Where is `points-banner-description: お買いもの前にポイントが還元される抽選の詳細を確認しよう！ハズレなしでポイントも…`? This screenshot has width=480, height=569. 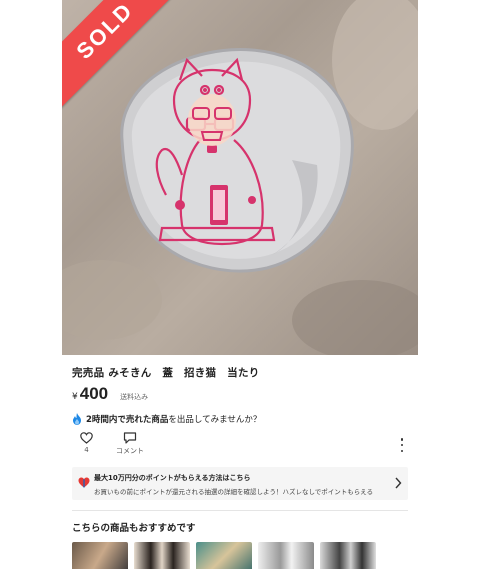
points-banner-description: お買いもの前にポイントが還元される抽選の詳細を確認しよう！ハズレなしでポイントも… is located at coordinates (234, 492).